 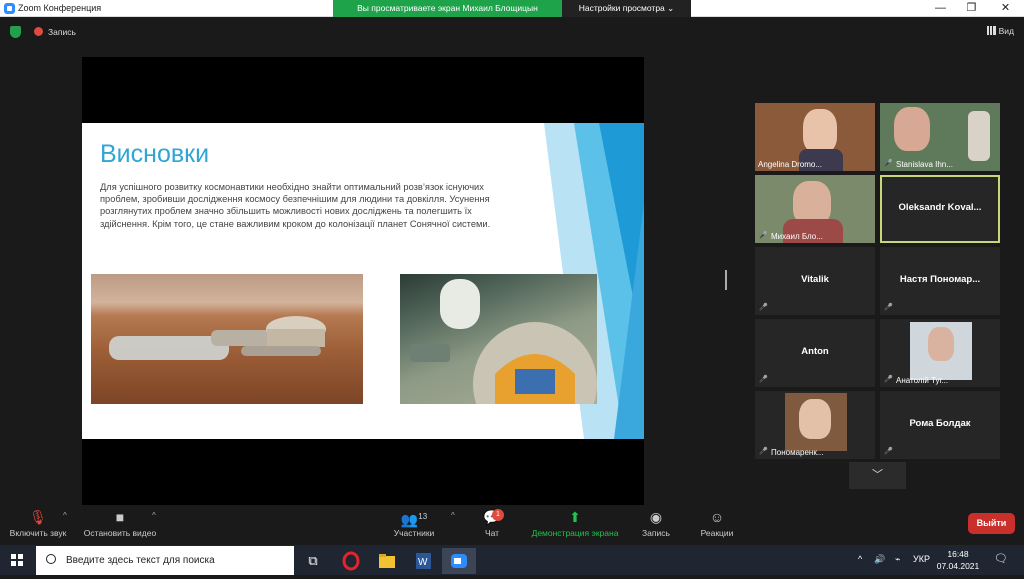 What do you see at coordinates (979, 136) in the screenshot?
I see `participant-video-background` at bounding box center [979, 136].